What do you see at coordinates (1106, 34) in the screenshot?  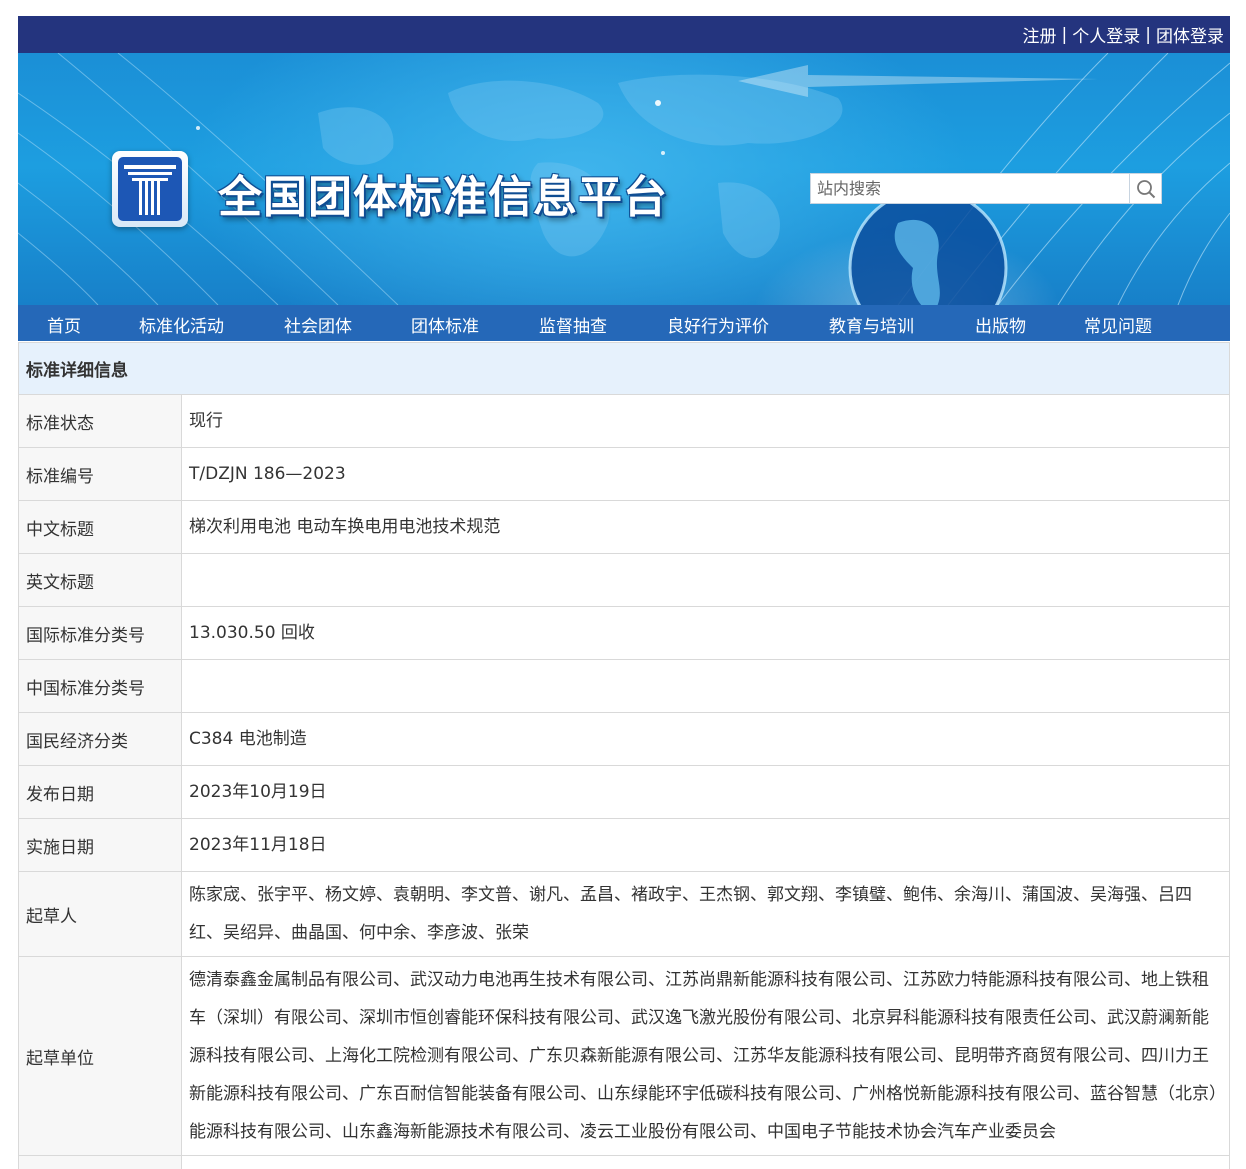 I see `personal-login-link: 个人登录` at bounding box center [1106, 34].